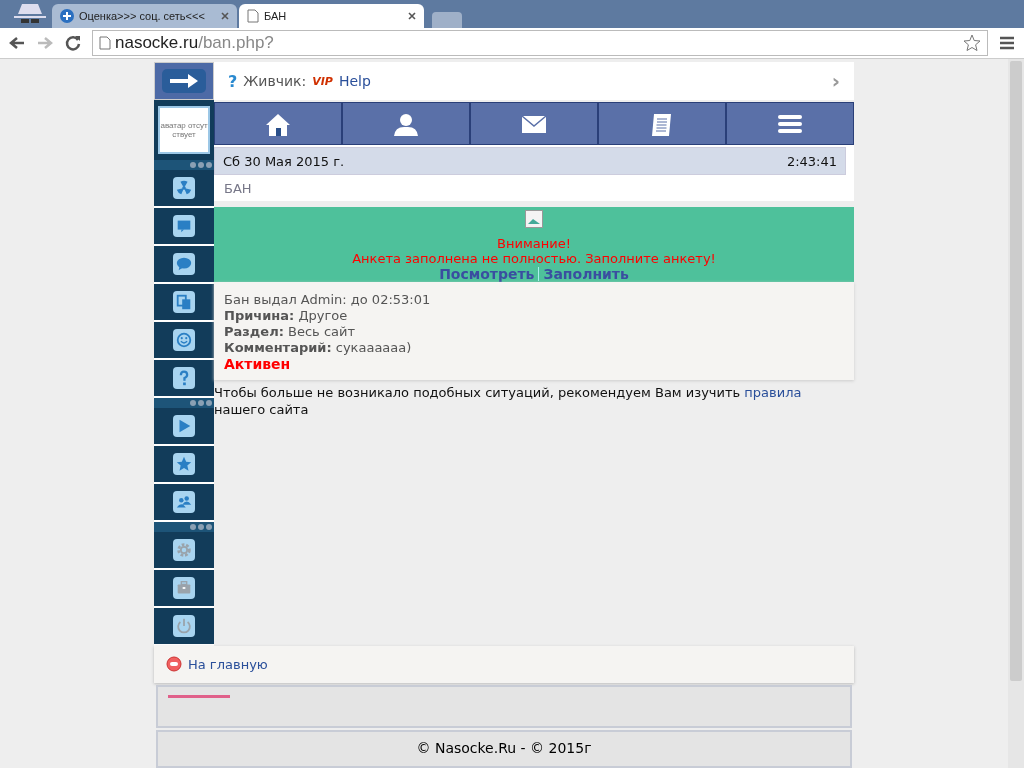  What do you see at coordinates (773, 392) in the screenshot?
I see `rules-link: правила` at bounding box center [773, 392].